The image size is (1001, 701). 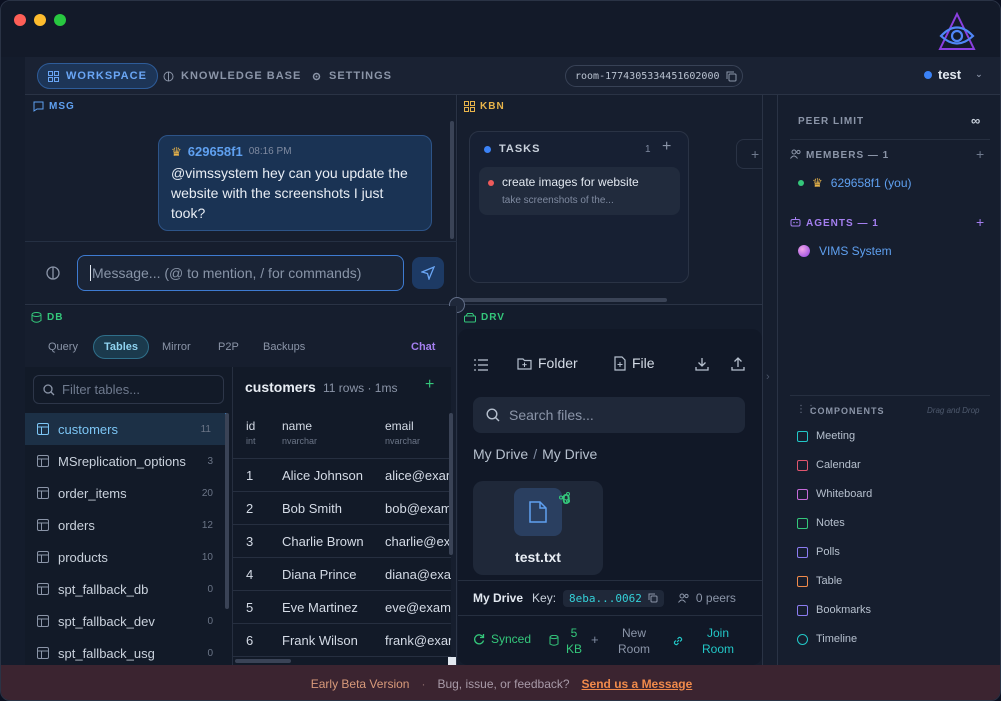 I want to click on component-item-whiteboard: Whiteboard, so click(x=834, y=494).